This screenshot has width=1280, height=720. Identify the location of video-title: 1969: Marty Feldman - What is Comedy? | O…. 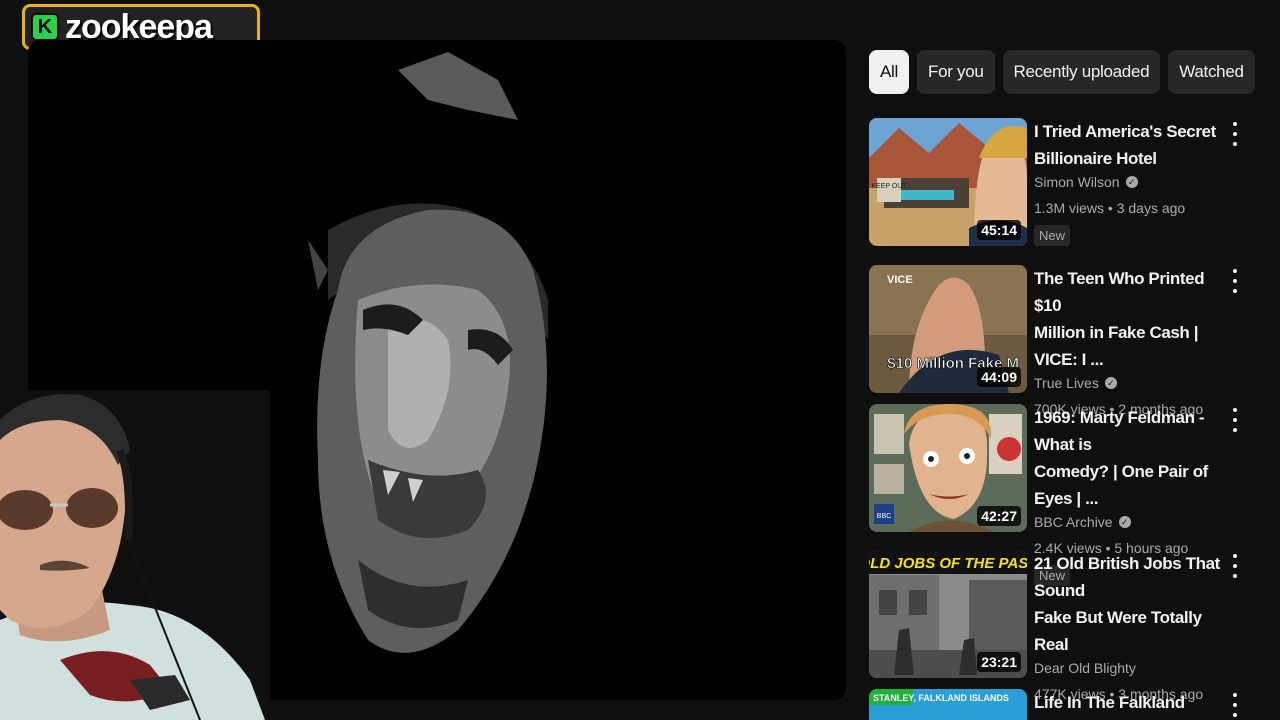
(1134, 458).